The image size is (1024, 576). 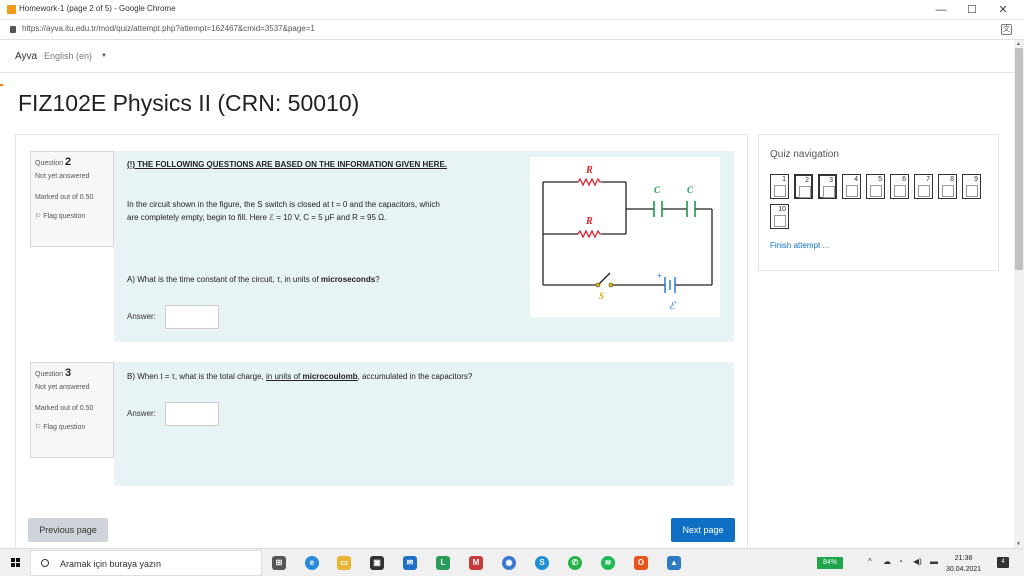 What do you see at coordinates (111, 564) in the screenshot?
I see `taskbar-search-placeholder: Aramak için buraya yazın` at bounding box center [111, 564].